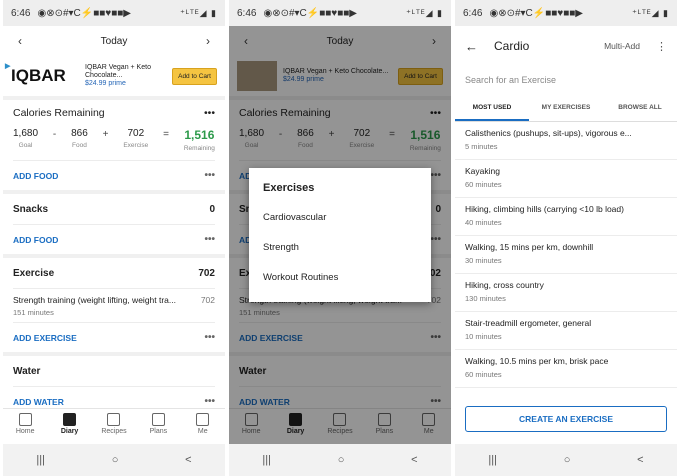  What do you see at coordinates (136, 133) in the screenshot?
I see `exercise-value: 702` at bounding box center [136, 133].